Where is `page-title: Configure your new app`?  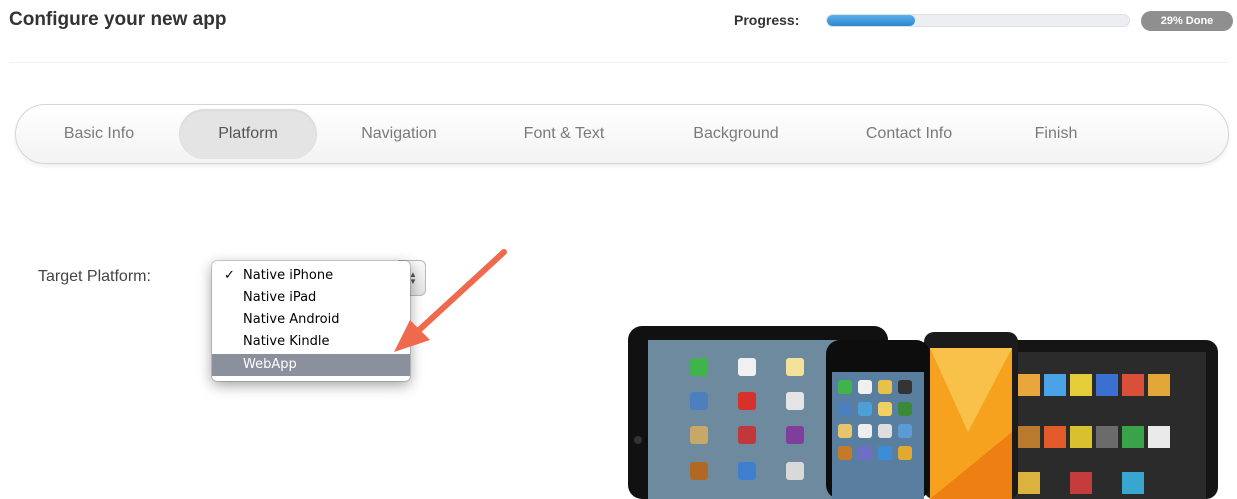
page-title: Configure your new app is located at coordinates (118, 19).